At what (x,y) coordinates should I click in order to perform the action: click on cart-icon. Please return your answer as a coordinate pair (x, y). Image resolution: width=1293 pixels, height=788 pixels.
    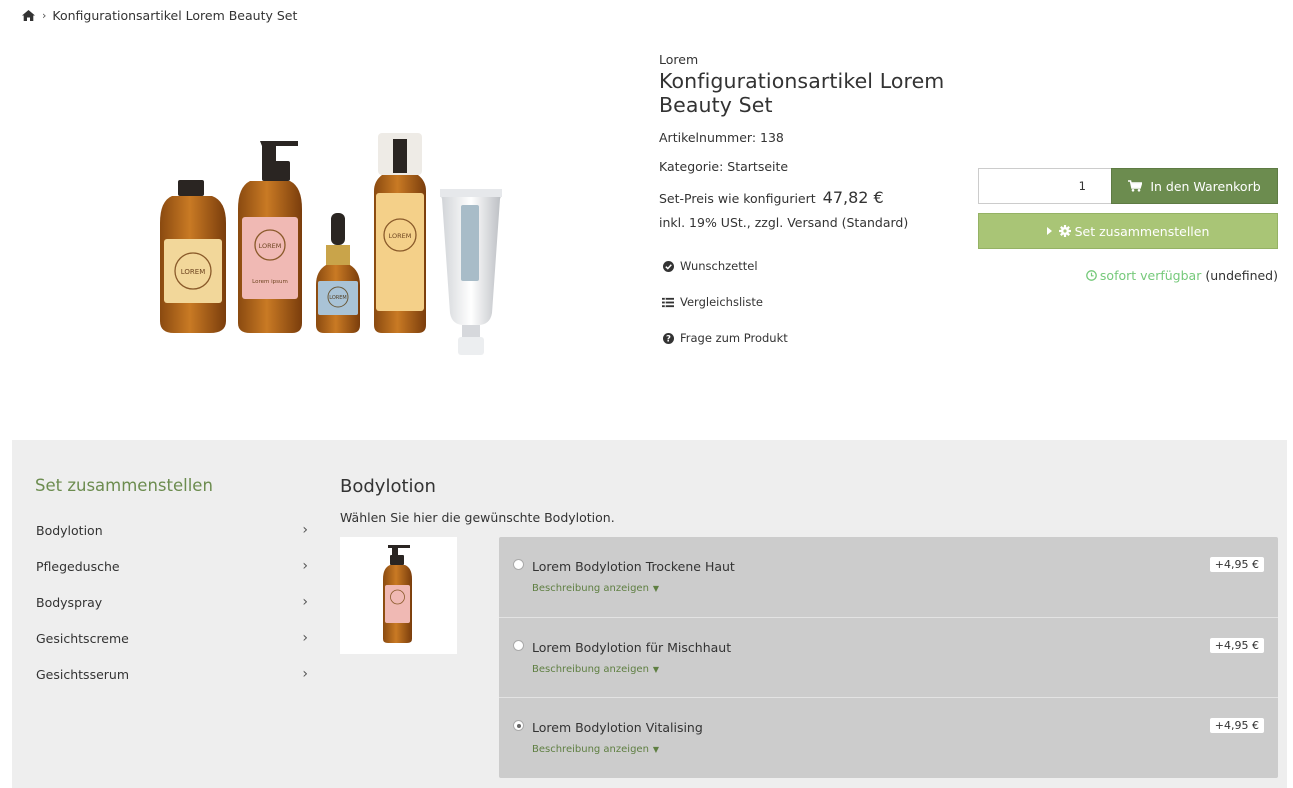
    Looking at the image, I should click on (1135, 186).